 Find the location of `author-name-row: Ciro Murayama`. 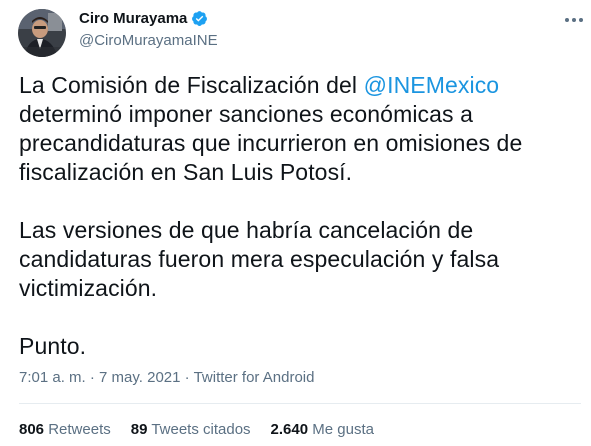

author-name-row: Ciro Murayama is located at coordinates (143, 18).